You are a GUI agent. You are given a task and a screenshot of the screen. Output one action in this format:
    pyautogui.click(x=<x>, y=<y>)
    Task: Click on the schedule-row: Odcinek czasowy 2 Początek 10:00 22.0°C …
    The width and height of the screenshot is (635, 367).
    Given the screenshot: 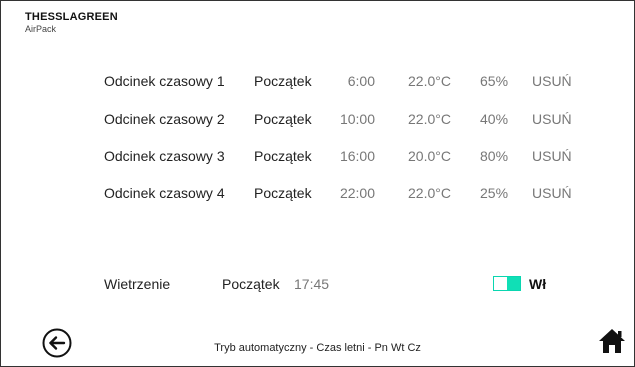 What is the action you would take?
    pyautogui.click(x=317, y=119)
    